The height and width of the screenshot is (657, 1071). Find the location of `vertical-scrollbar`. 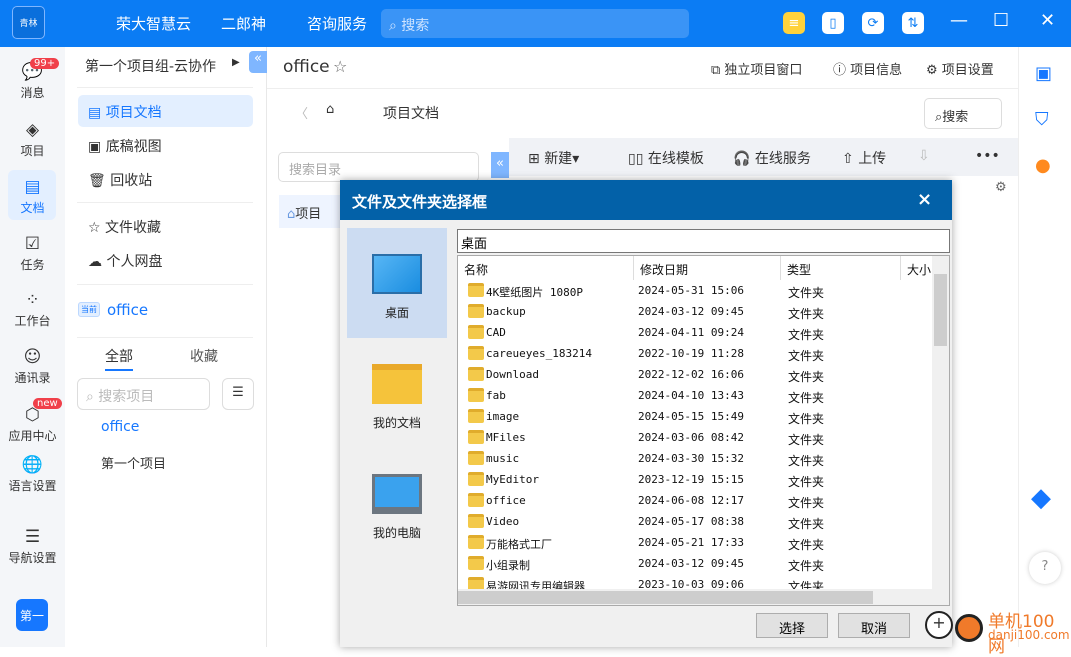

vertical-scrollbar is located at coordinates (940, 422).